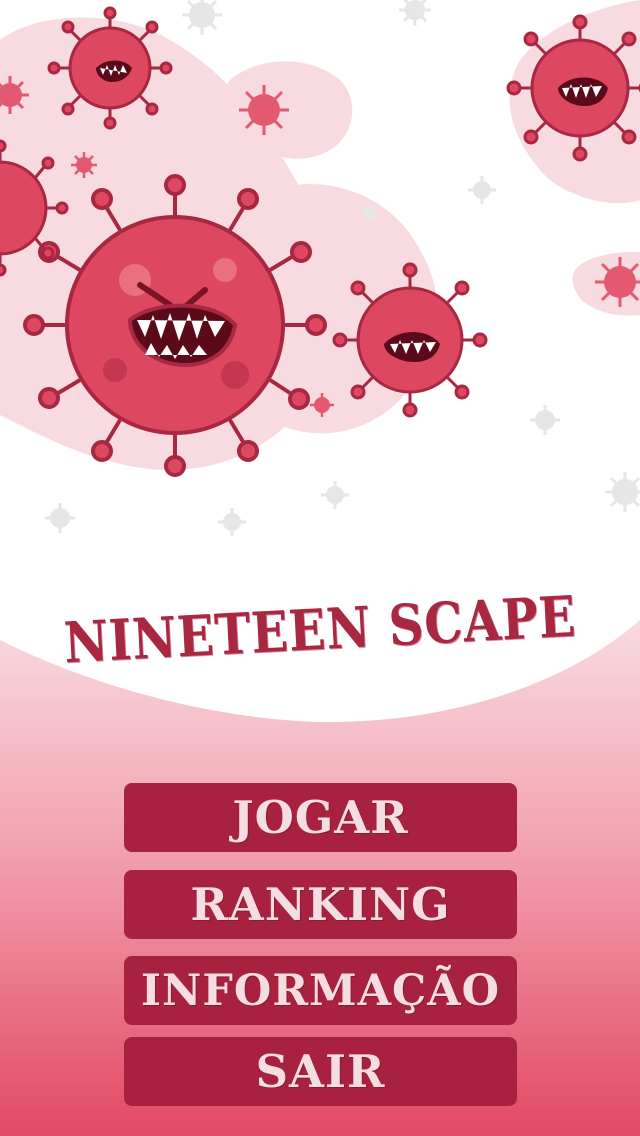 This screenshot has height=1136, width=640. I want to click on ranking-button: RANKING, so click(320, 904).